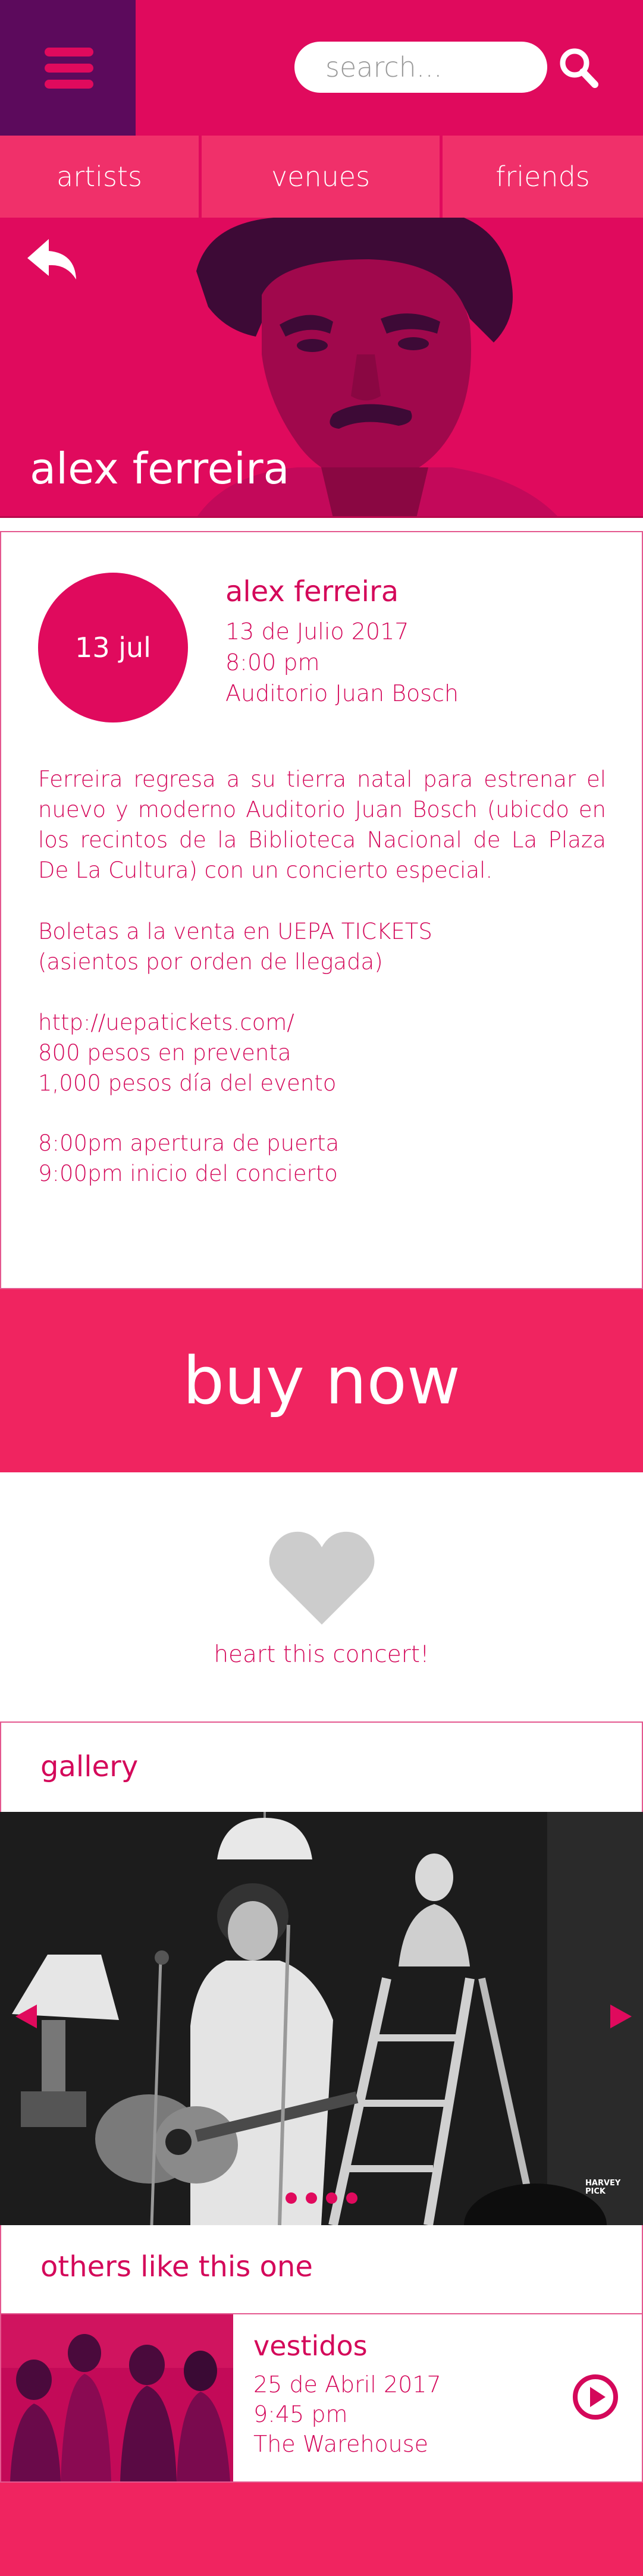 Image resolution: width=643 pixels, height=2576 pixels. Describe the element at coordinates (543, 177) in the screenshot. I see `tab-friends: friends` at that location.